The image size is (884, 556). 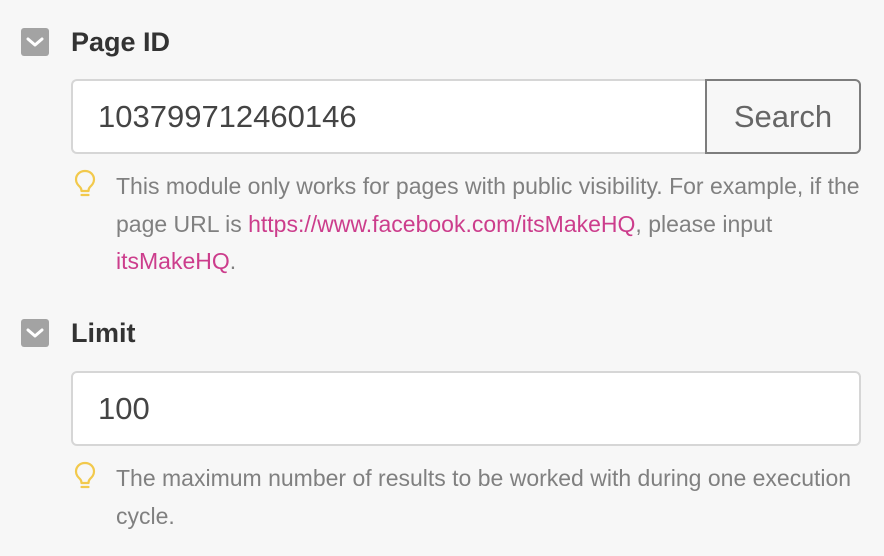 I want to click on hint-text-middle: , please input, so click(x=704, y=223).